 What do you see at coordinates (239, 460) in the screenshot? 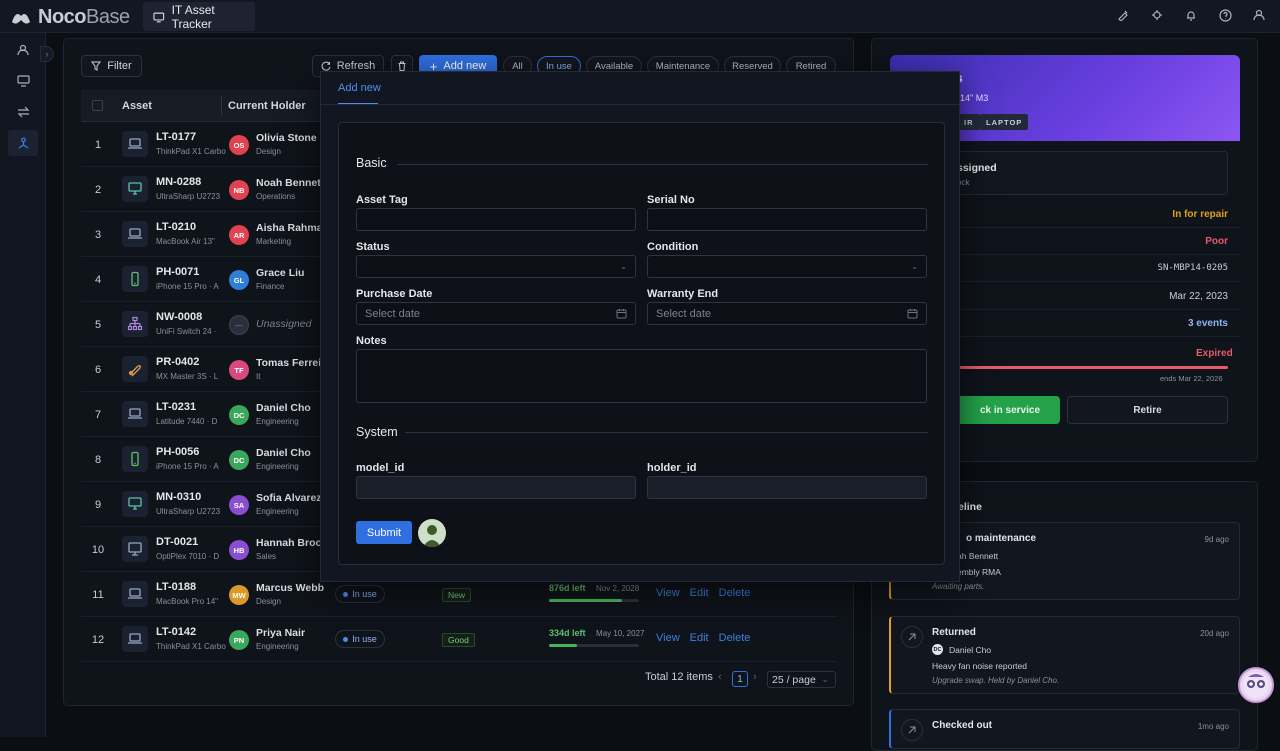
I see `avatar: DC` at bounding box center [239, 460].